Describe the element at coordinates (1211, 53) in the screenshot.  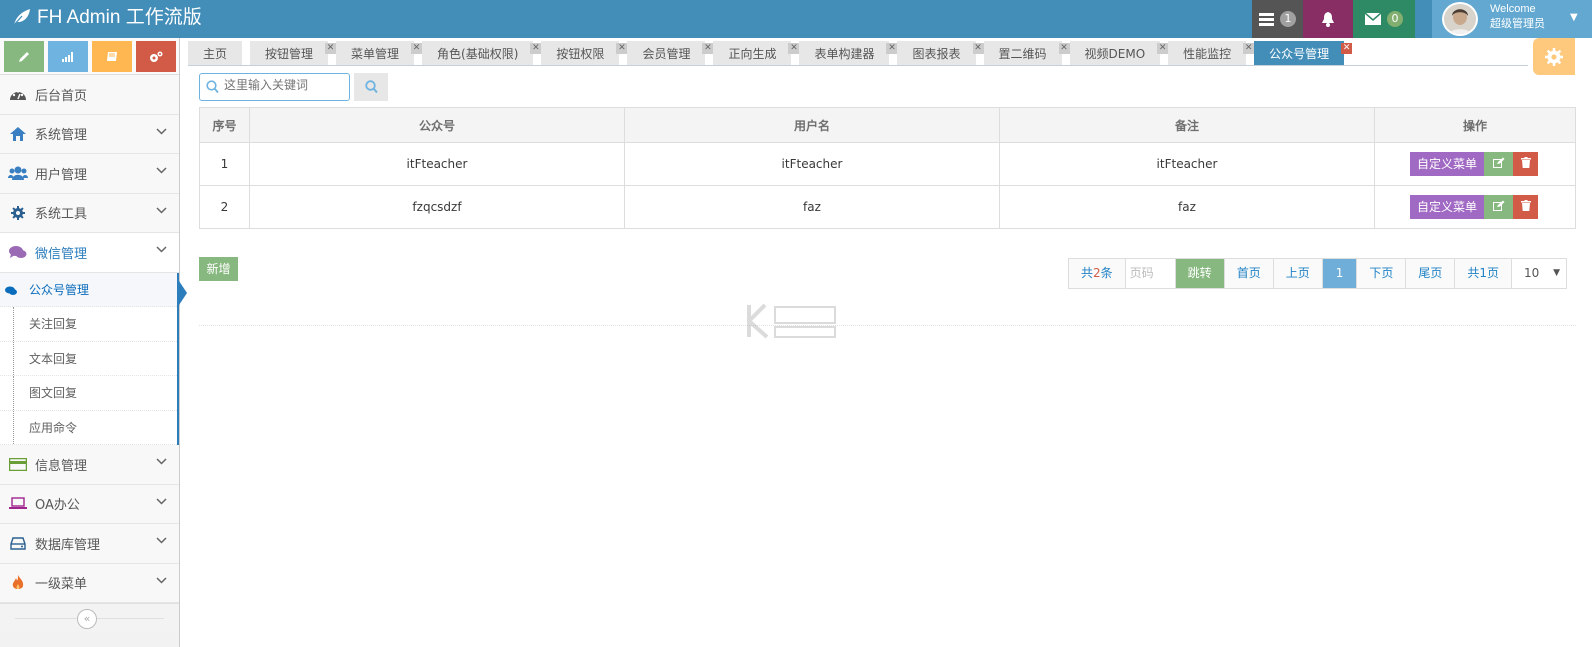
I see `tab-performance: 性能监控 ✕` at that location.